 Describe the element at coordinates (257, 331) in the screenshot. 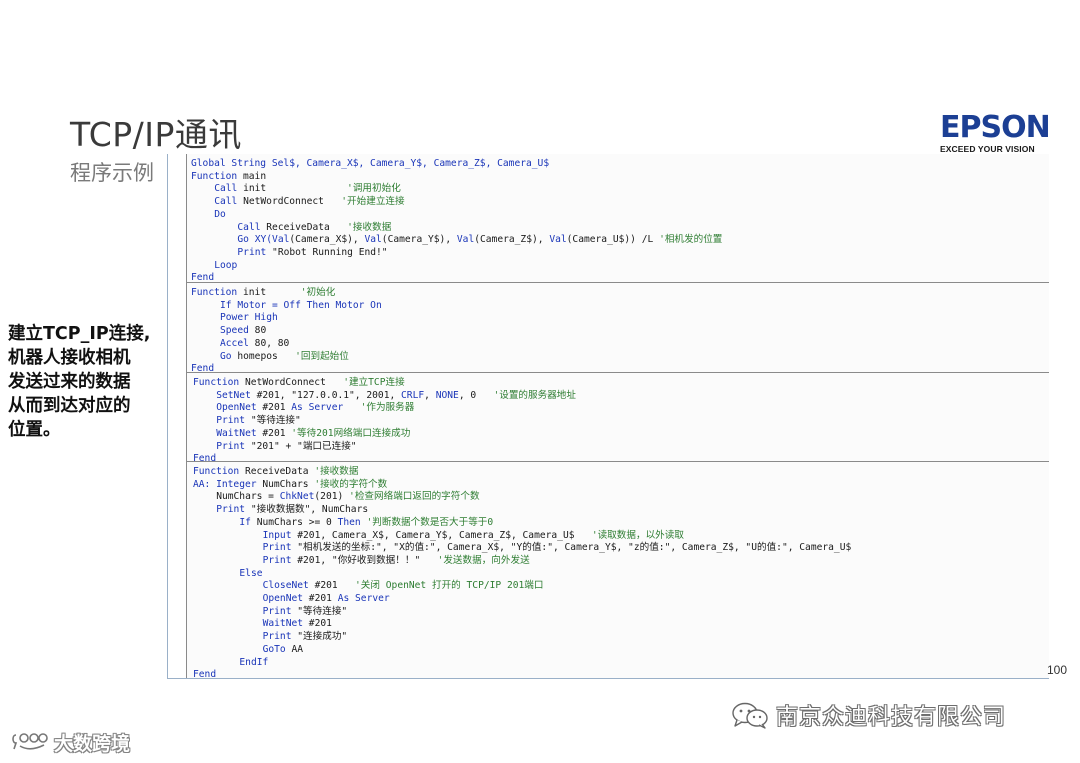

I see `code-text: 80` at that location.